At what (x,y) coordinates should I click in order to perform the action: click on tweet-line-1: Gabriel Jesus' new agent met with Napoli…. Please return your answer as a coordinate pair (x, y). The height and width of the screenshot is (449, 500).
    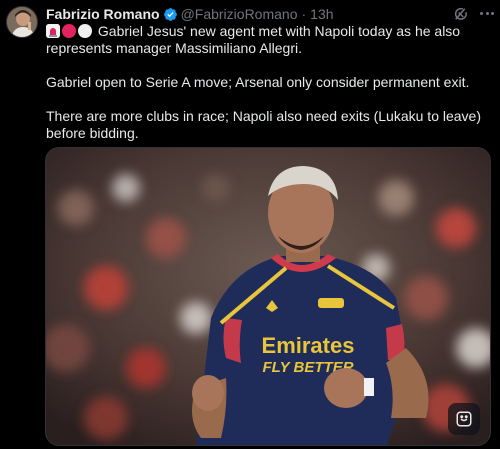
    Looking at the image, I should click on (253, 39).